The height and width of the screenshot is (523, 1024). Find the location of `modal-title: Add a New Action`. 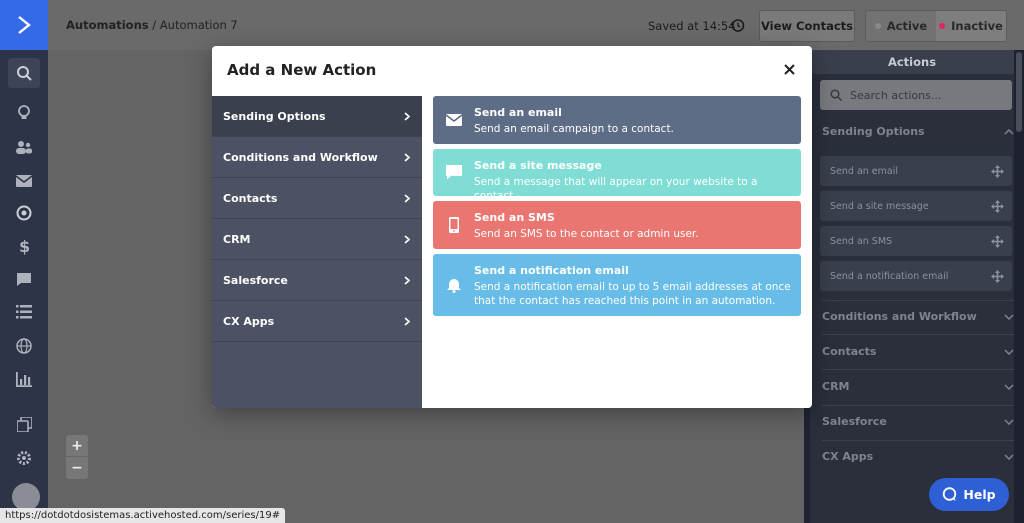

modal-title: Add a New Action is located at coordinates (302, 70).